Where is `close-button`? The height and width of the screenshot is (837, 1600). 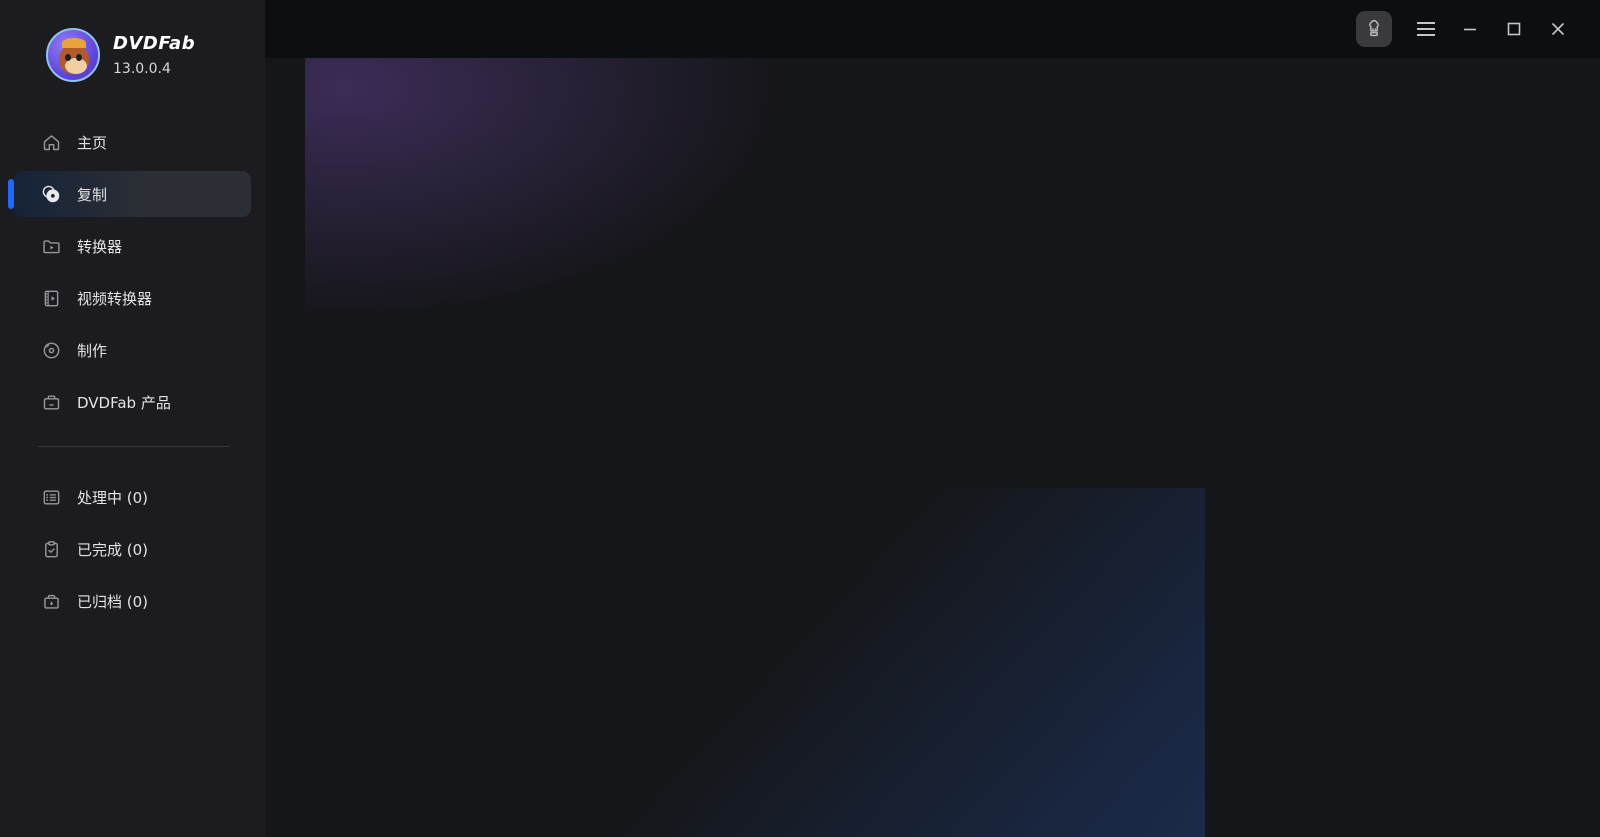
close-button is located at coordinates (1558, 29).